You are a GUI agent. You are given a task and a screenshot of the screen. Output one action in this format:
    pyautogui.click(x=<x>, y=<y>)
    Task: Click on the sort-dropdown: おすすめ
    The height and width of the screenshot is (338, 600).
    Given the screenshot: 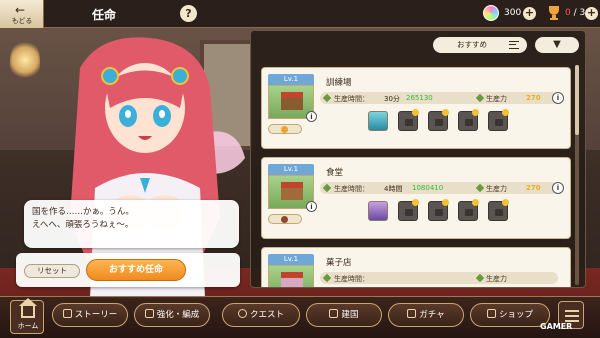 What is the action you would take?
    pyautogui.click(x=480, y=45)
    